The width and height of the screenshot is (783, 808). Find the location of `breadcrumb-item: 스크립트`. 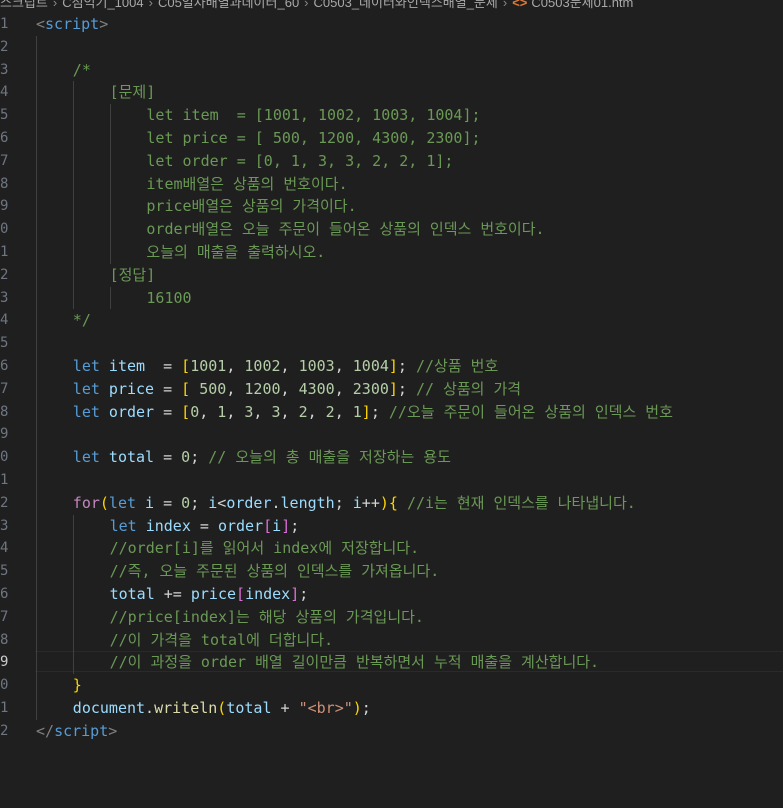

breadcrumb-item: 스크립트 is located at coordinates (24, 5).